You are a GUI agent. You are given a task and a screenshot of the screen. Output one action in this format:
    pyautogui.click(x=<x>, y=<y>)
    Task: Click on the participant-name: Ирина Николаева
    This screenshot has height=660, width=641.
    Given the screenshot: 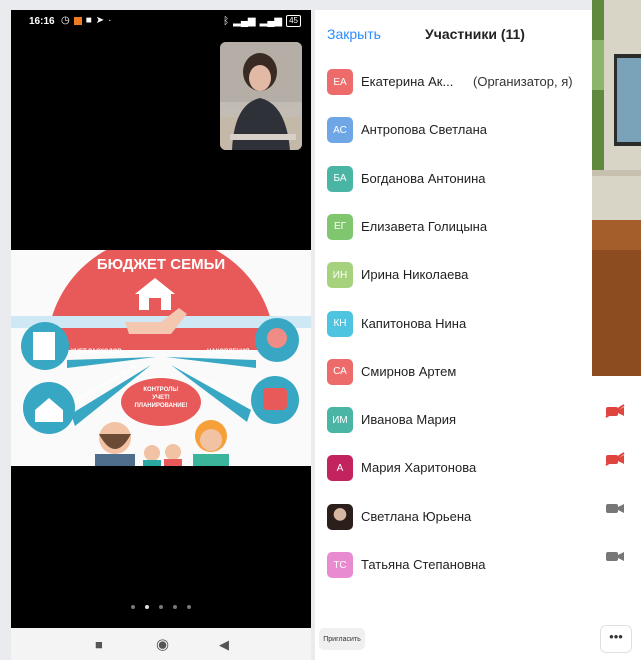 What is the action you would take?
    pyautogui.click(x=415, y=275)
    